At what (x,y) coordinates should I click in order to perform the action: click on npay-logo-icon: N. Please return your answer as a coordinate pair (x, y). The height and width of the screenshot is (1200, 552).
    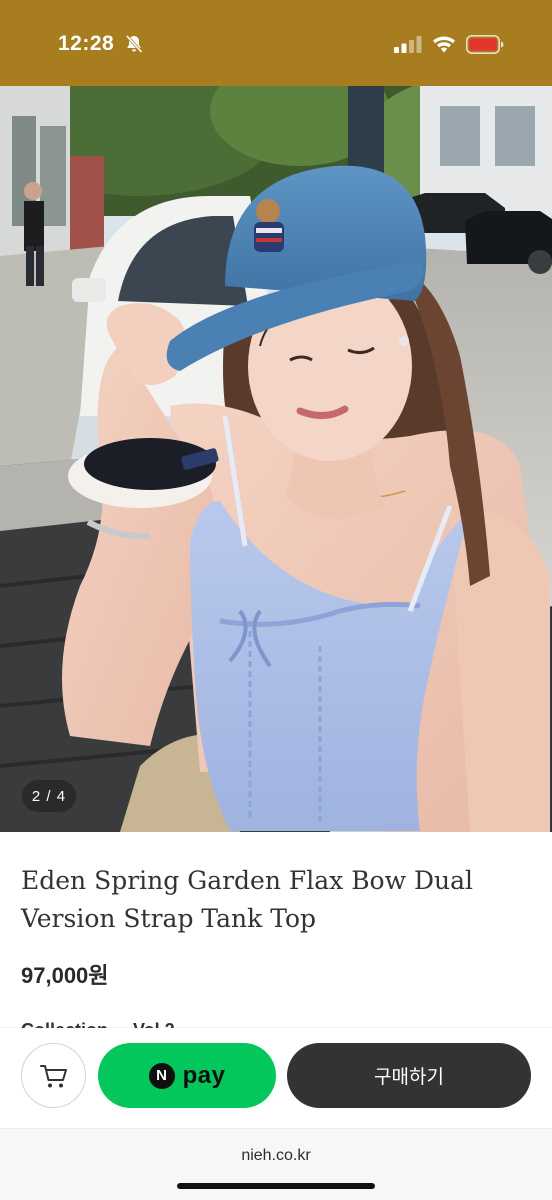
    Looking at the image, I should click on (161, 1075).